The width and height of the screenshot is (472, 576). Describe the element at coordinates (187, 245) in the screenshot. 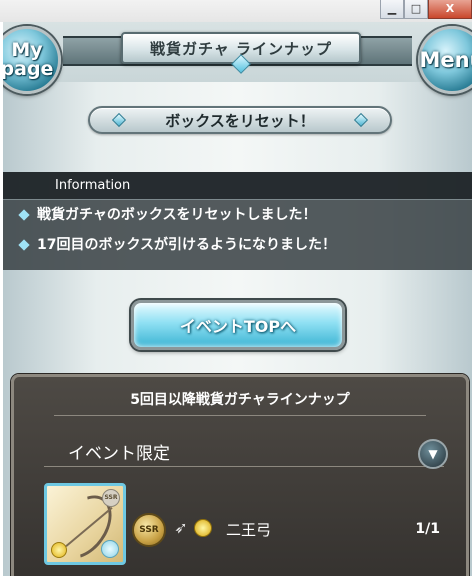

I see `info-line-text: 17回目のボックスが引けるようになりました！` at that location.